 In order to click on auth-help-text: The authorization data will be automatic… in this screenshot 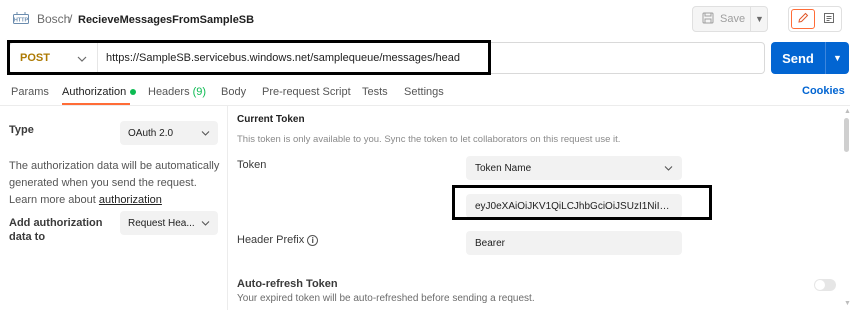, I will do `click(115, 183)`.